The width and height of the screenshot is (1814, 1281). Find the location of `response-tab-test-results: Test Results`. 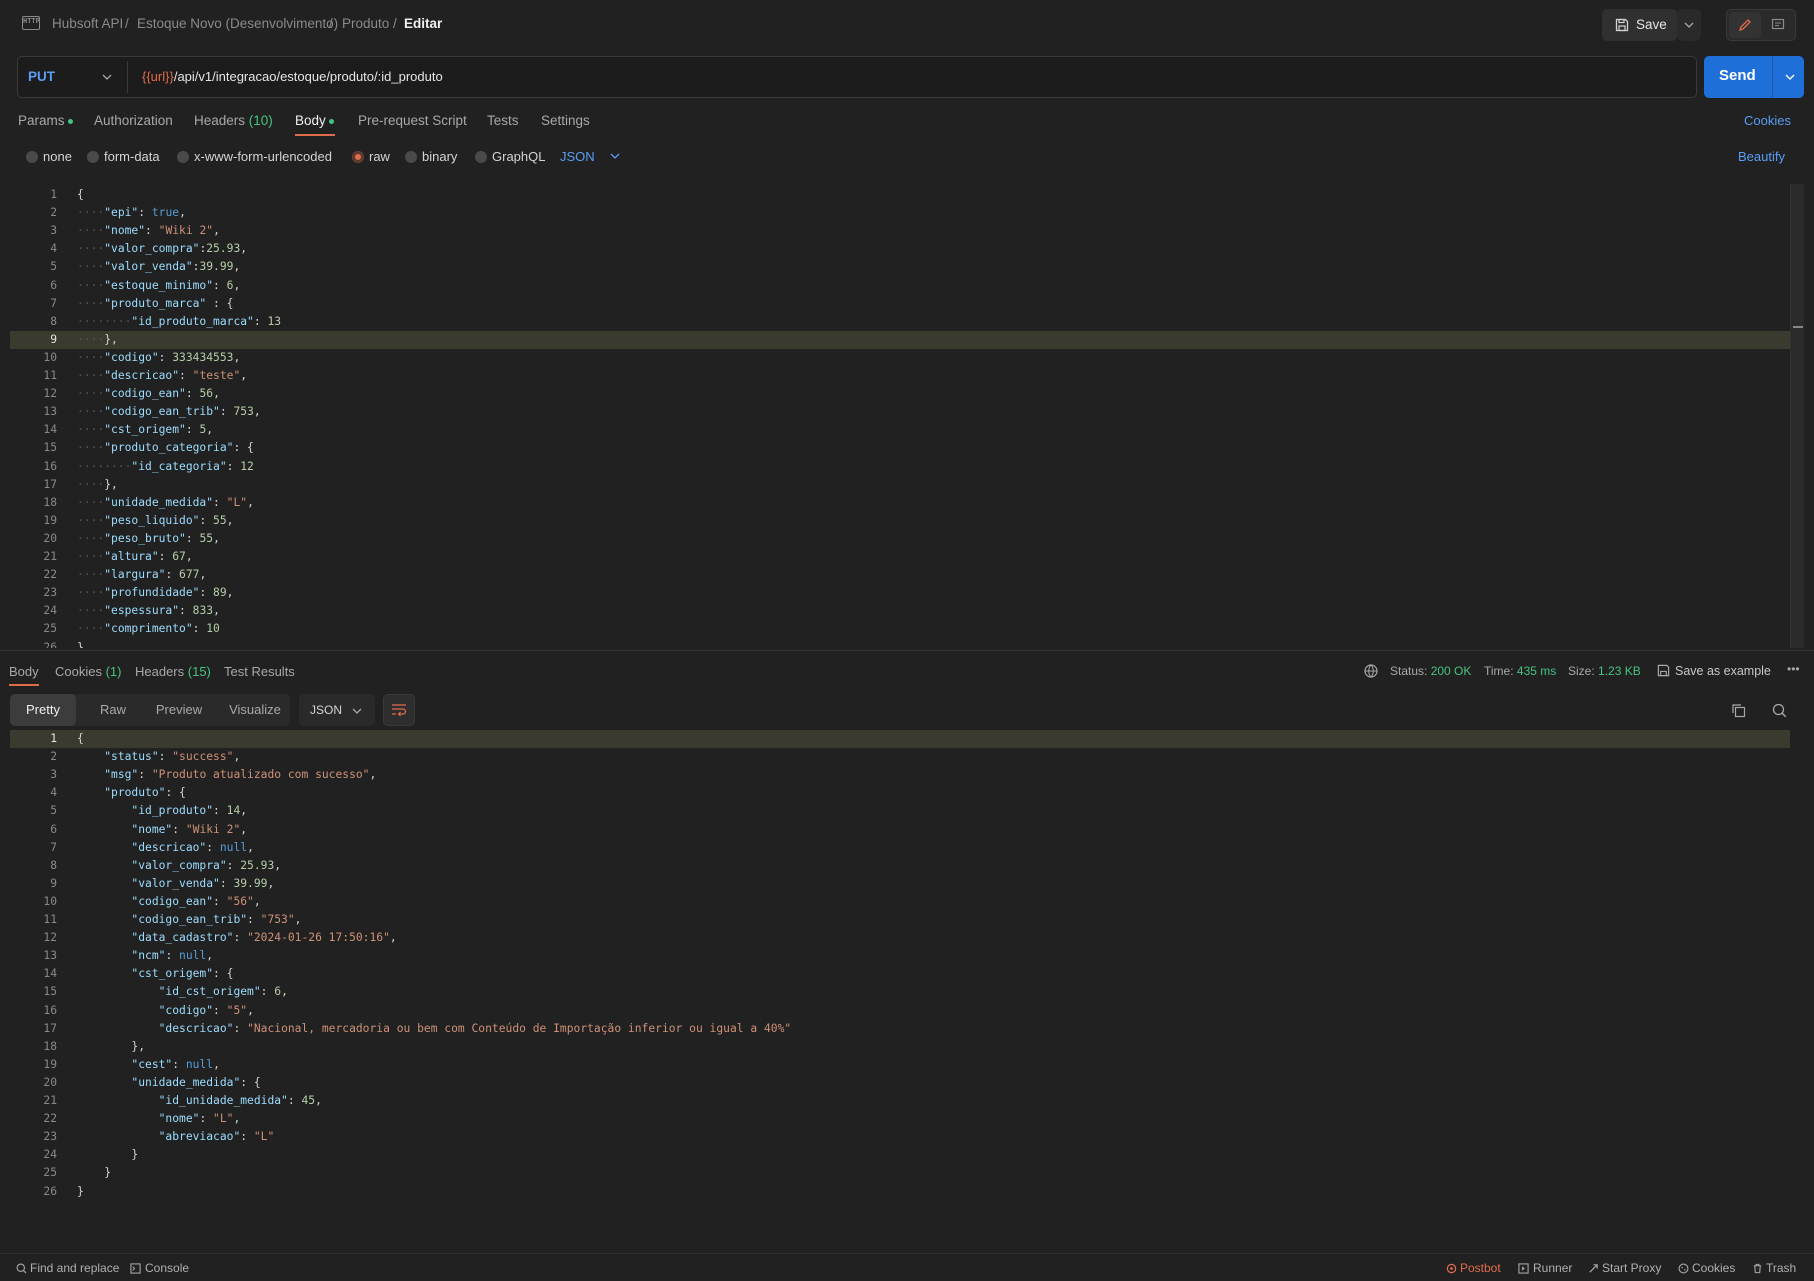

response-tab-test-results: Test Results is located at coordinates (259, 671).